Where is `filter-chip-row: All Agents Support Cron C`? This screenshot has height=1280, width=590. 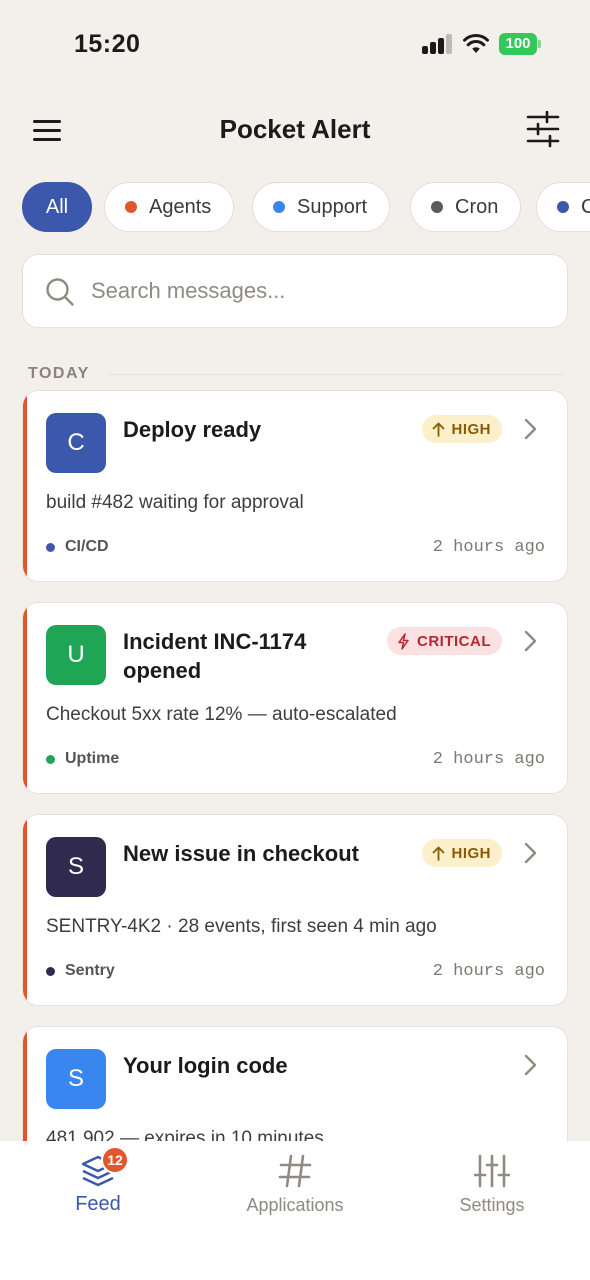 filter-chip-row: All Agents Support Cron C is located at coordinates (306, 208).